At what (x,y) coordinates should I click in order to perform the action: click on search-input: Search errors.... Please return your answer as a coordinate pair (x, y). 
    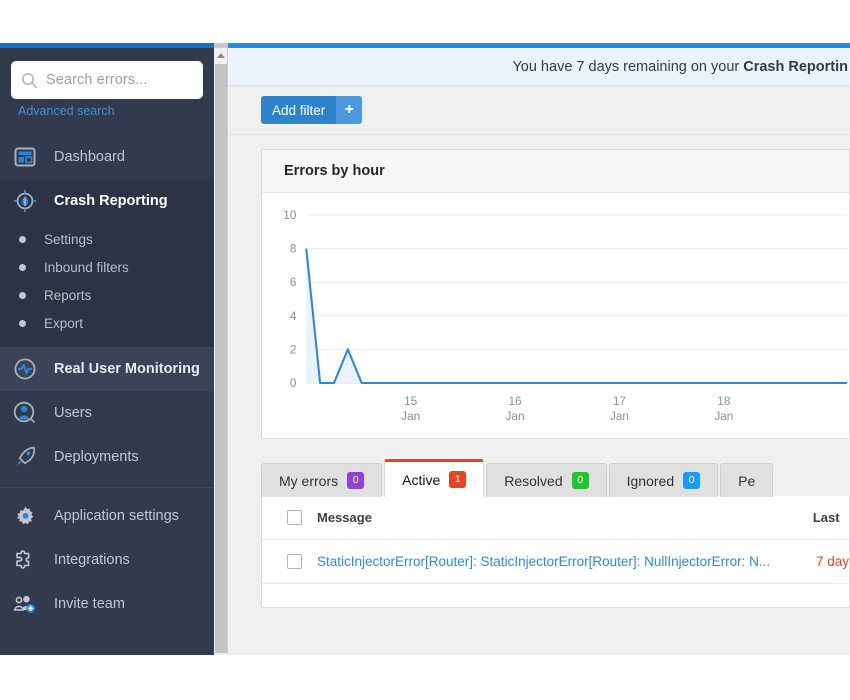
    Looking at the image, I should click on (107, 80).